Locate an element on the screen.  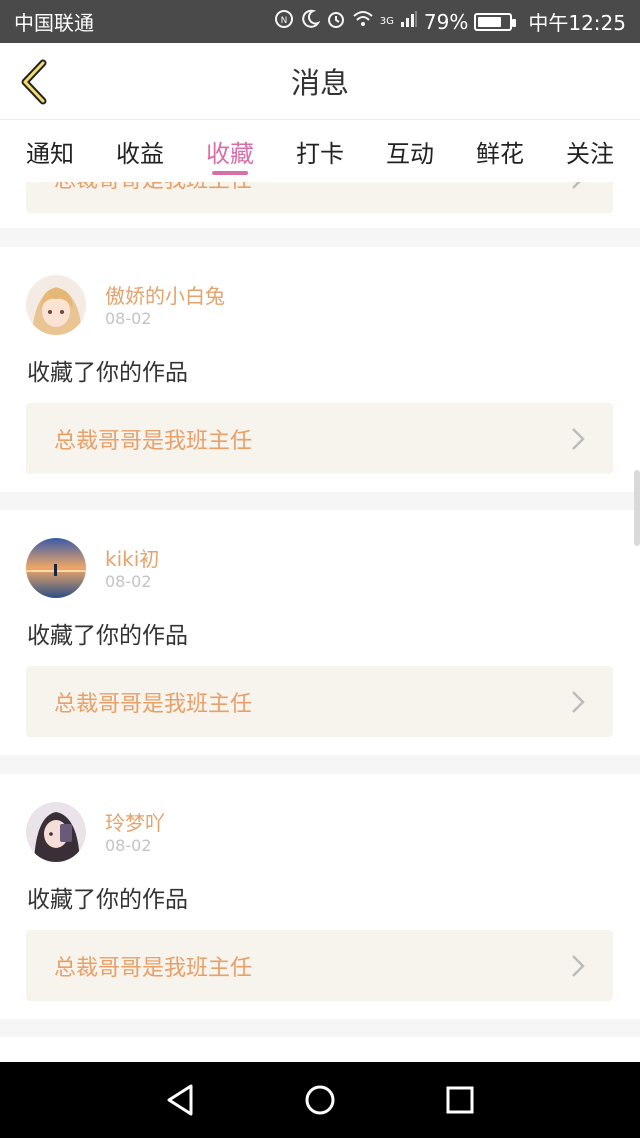
scrollbar is located at coordinates (637, 508).